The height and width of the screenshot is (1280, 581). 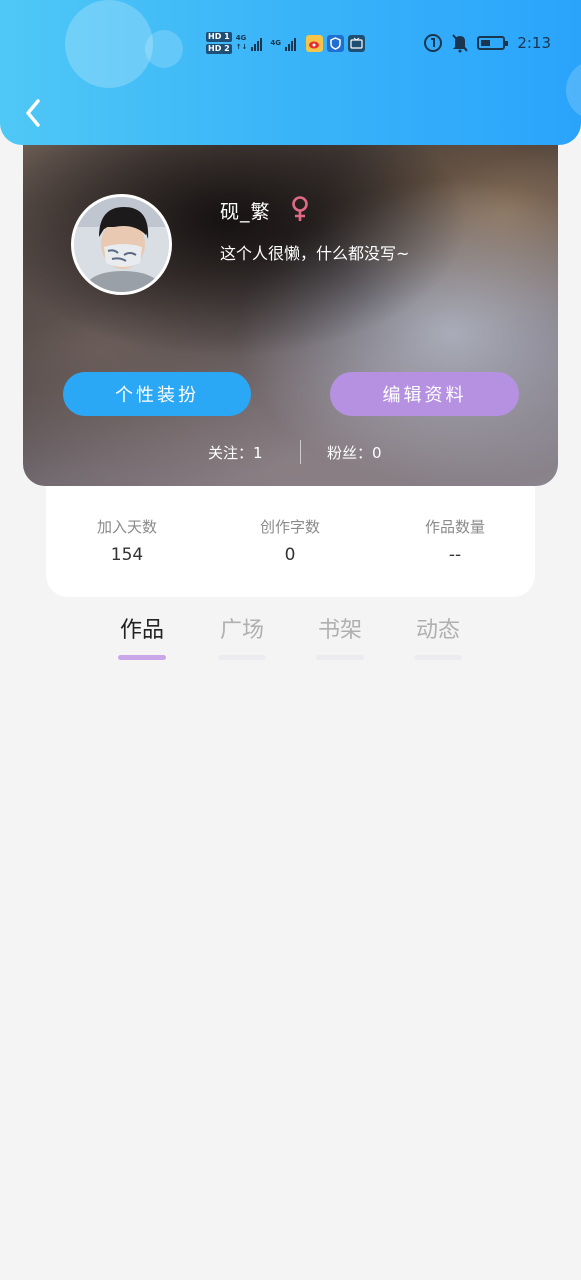 What do you see at coordinates (235, 452) in the screenshot?
I see `following-count: 关注：1` at bounding box center [235, 452].